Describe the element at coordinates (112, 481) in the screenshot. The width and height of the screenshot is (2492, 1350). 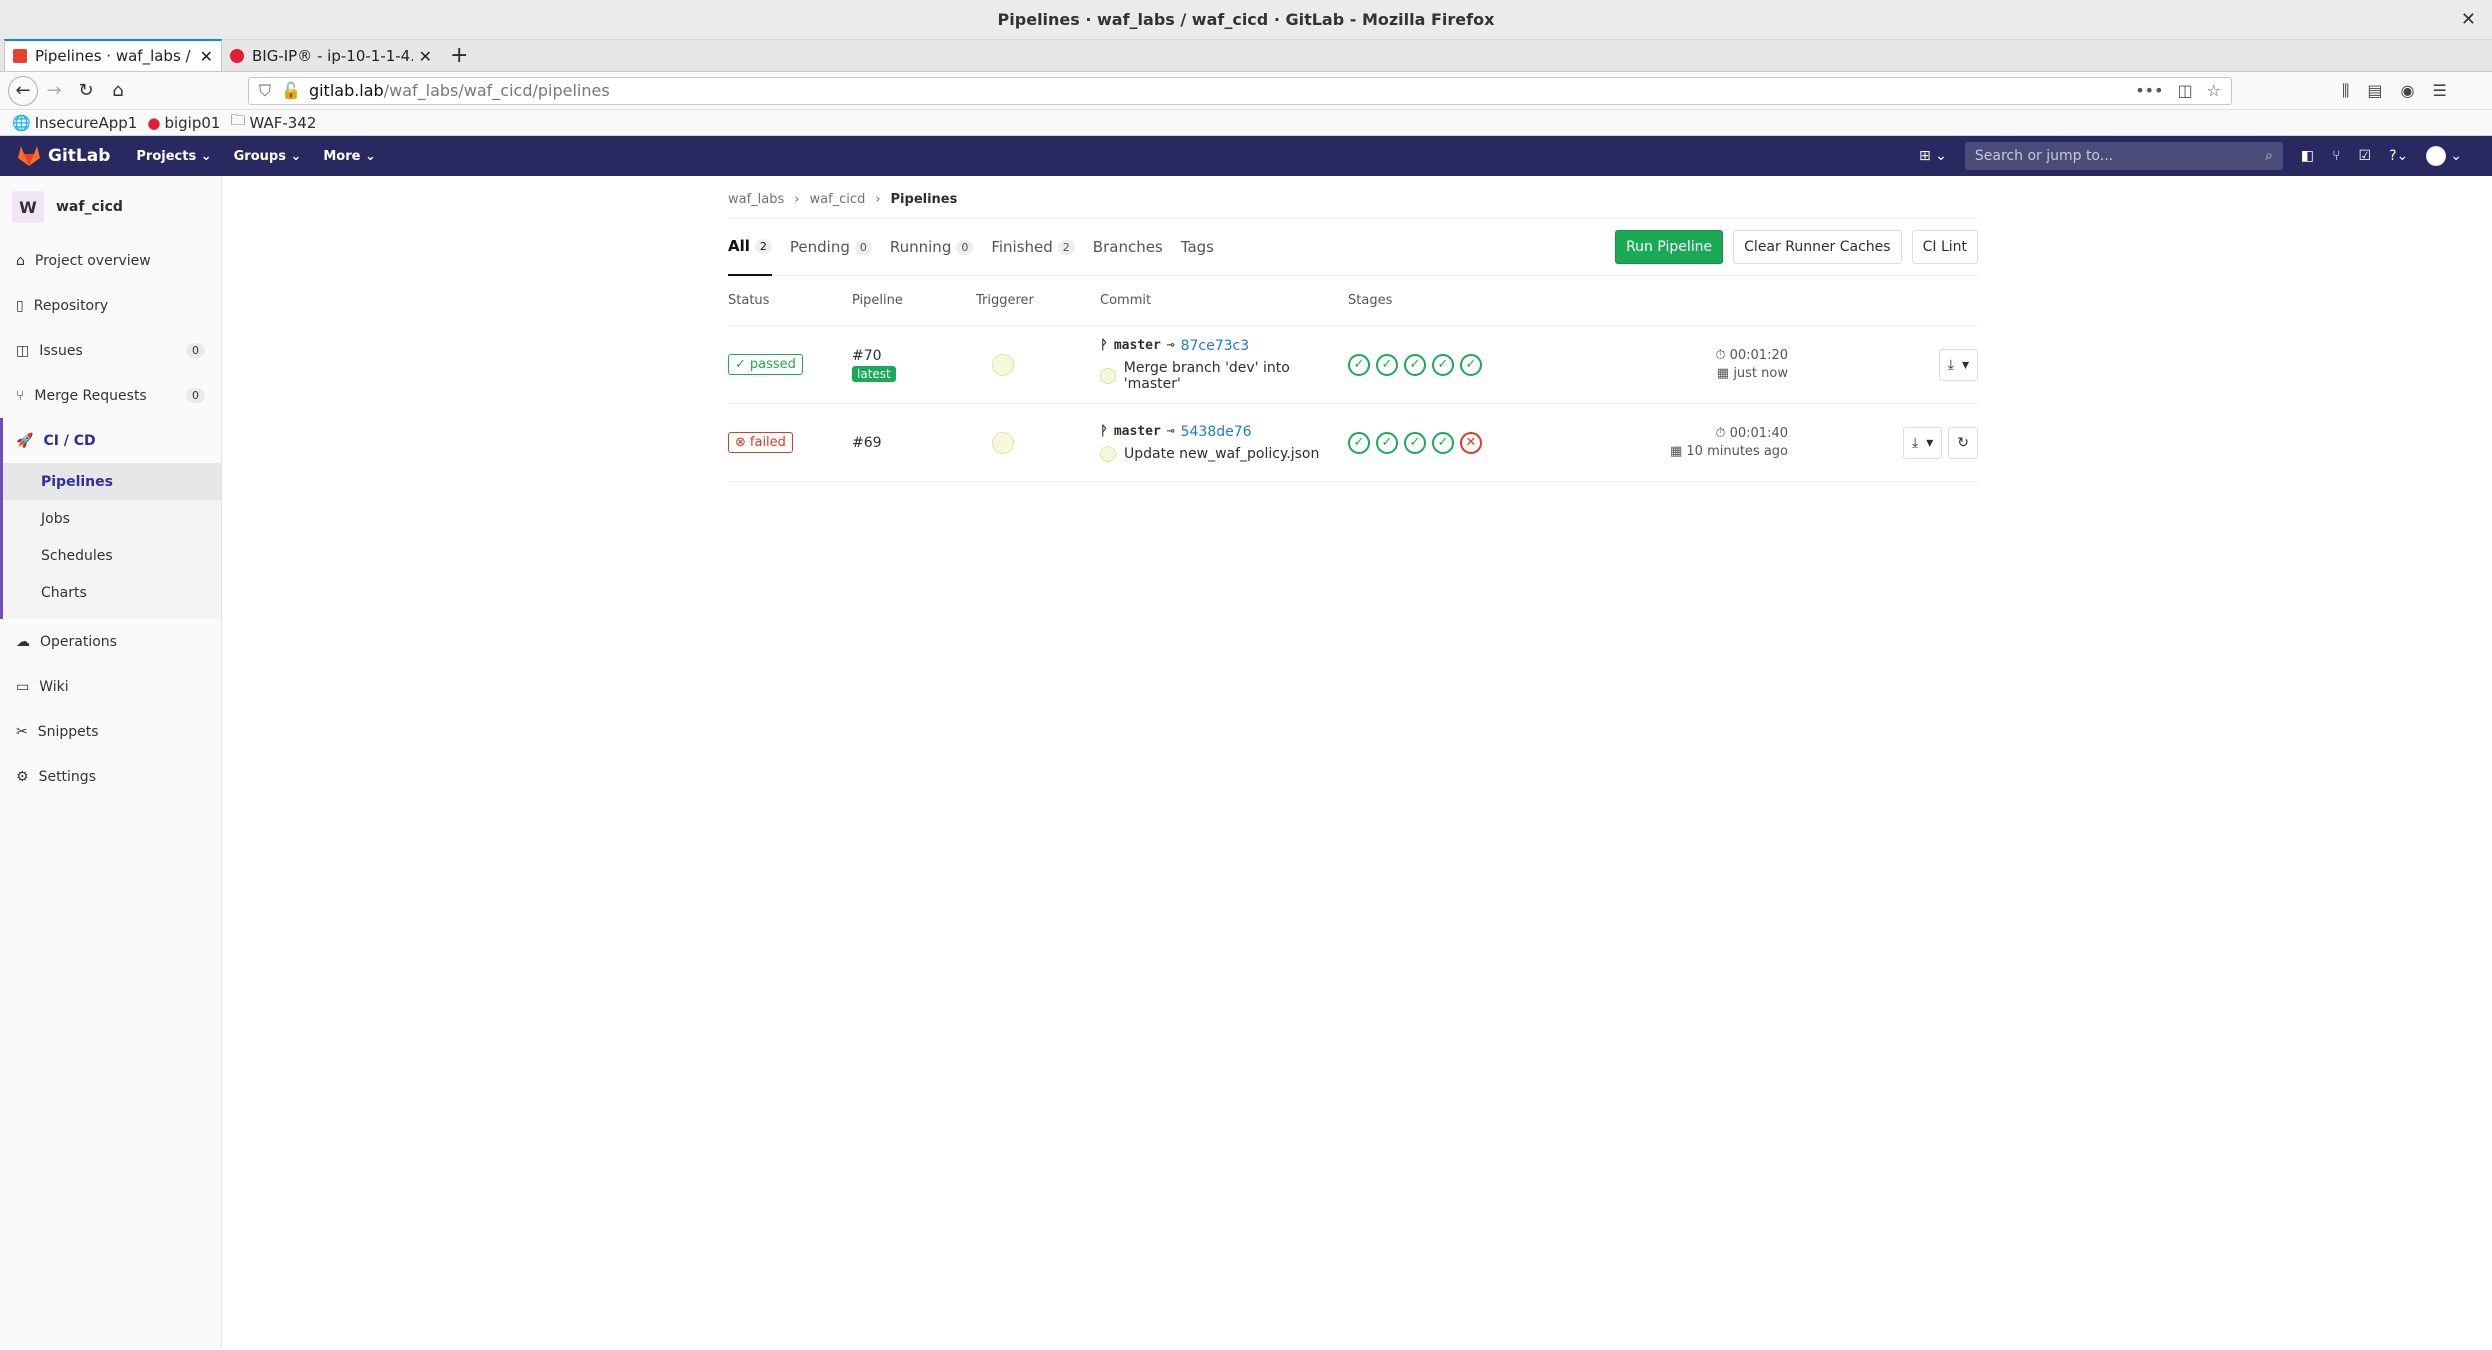
I see `sidebar-subitem-pipelines: Pipelines` at that location.